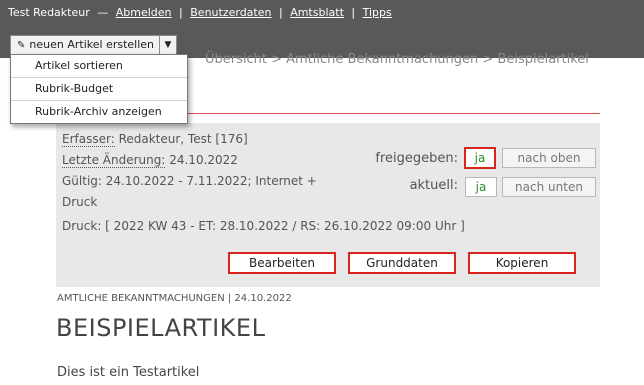  Describe the element at coordinates (103, 12) in the screenshot. I see `dash: —` at that location.